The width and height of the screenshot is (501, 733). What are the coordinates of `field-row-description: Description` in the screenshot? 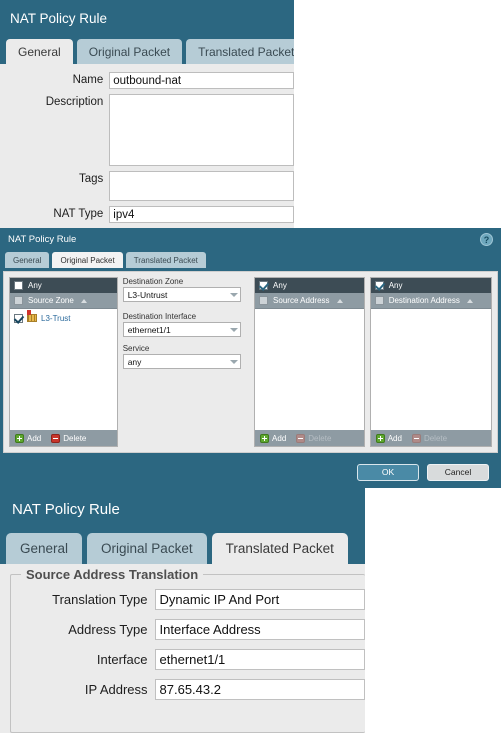 It's located at (147, 130).